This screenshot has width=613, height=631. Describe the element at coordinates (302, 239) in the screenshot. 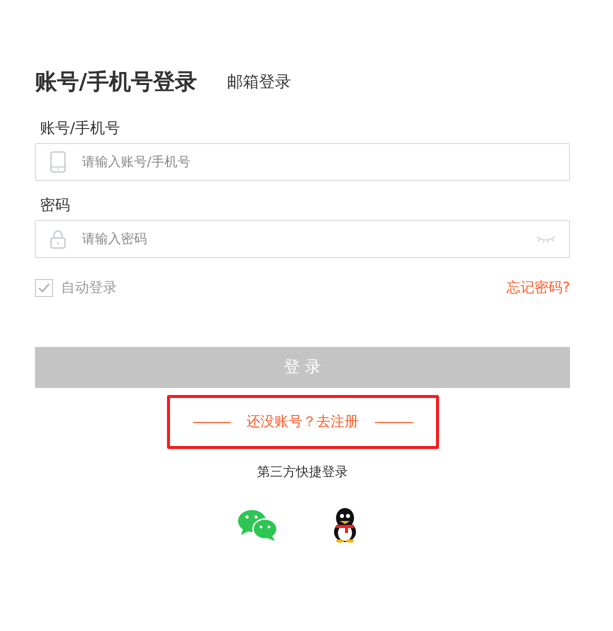

I see `password-field: 请输入密码` at that location.